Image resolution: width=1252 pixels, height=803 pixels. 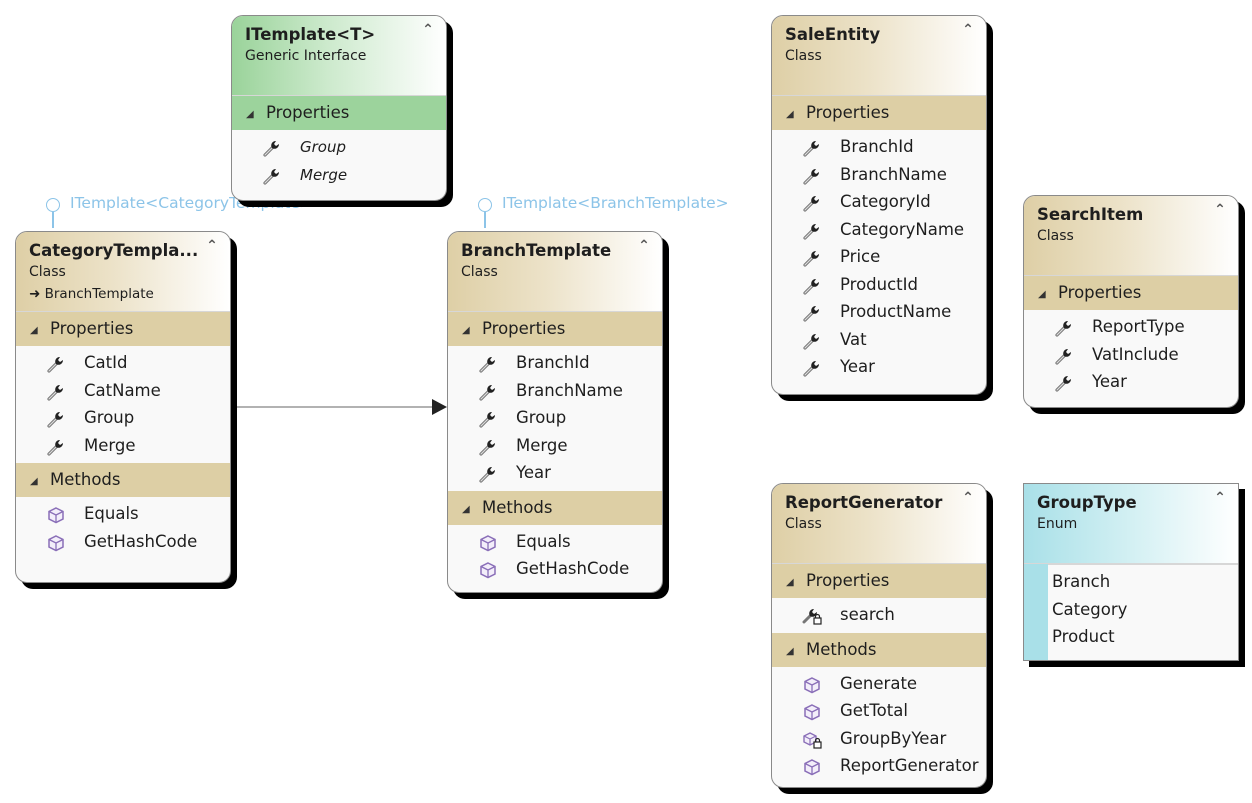 What do you see at coordinates (555, 272) in the screenshot?
I see `shape-header: BranchTemplate Class ⌃` at bounding box center [555, 272].